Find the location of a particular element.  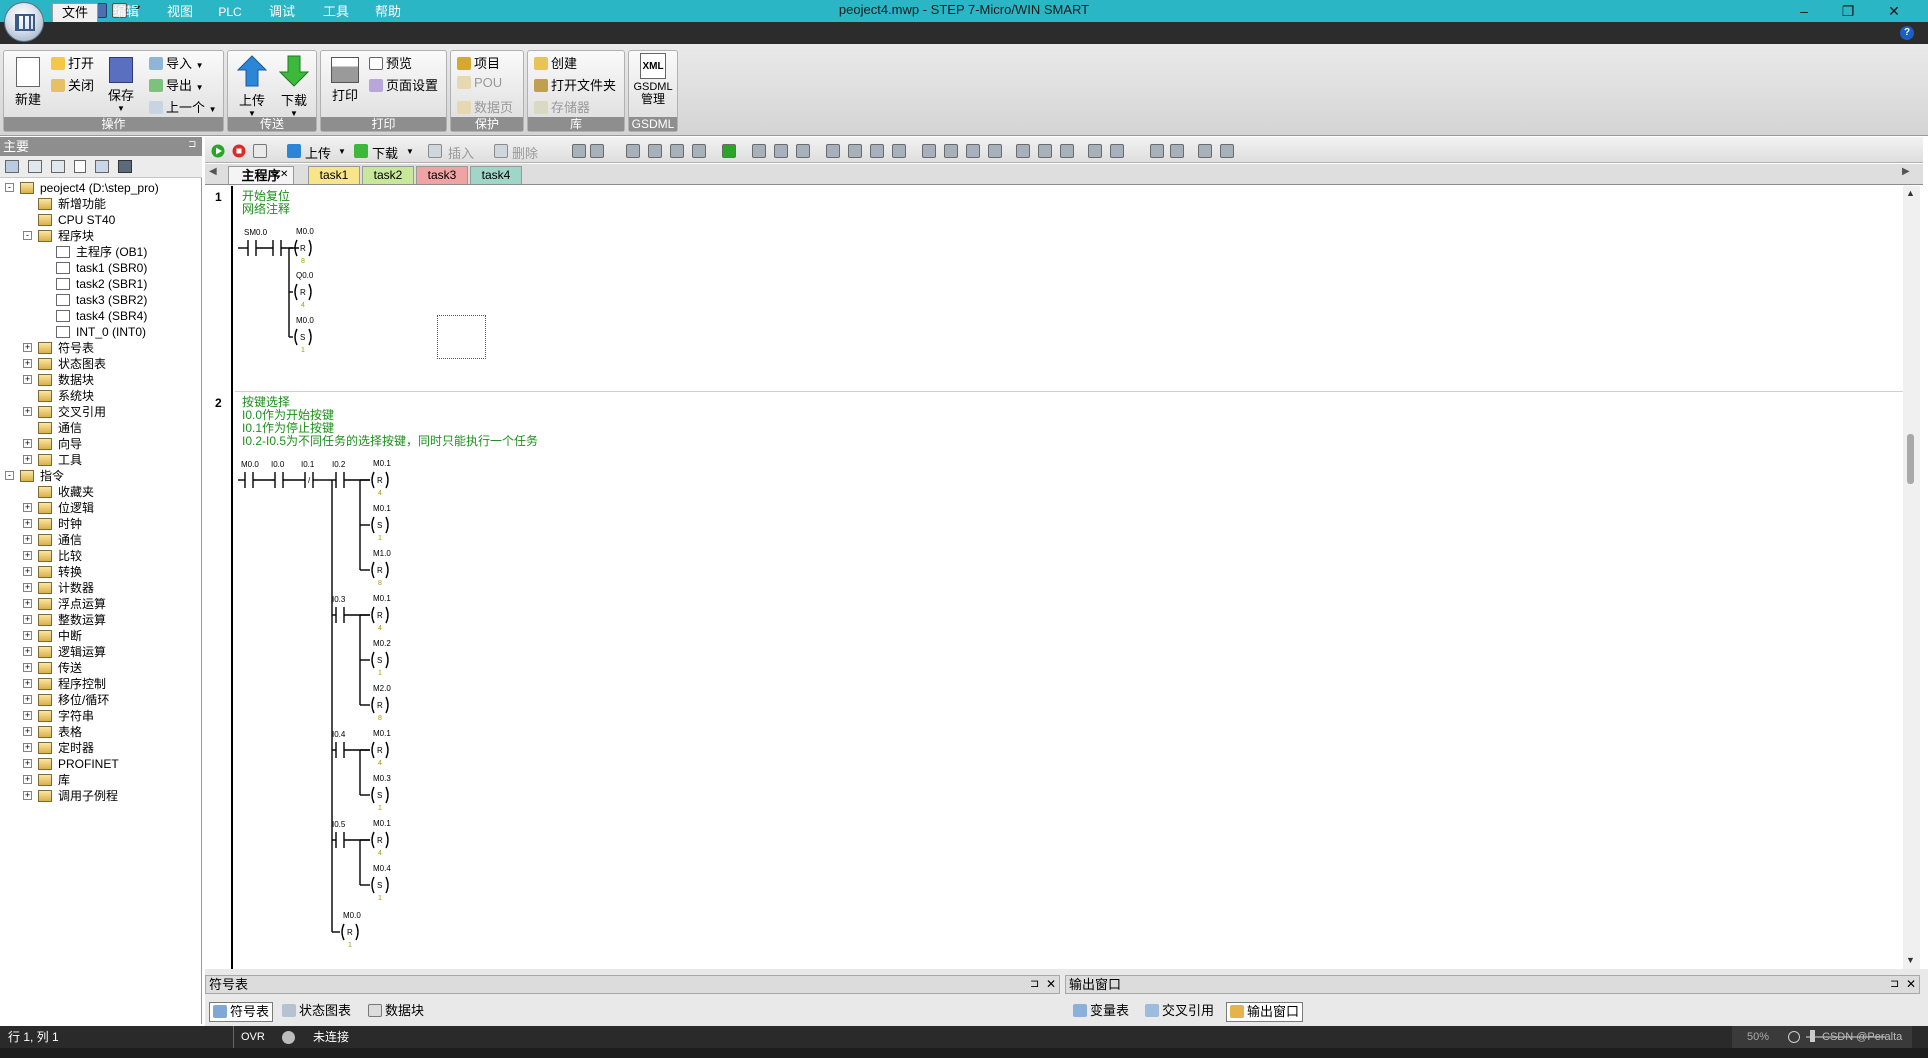

export-button: 导出 ▼ is located at coordinates (176, 84).